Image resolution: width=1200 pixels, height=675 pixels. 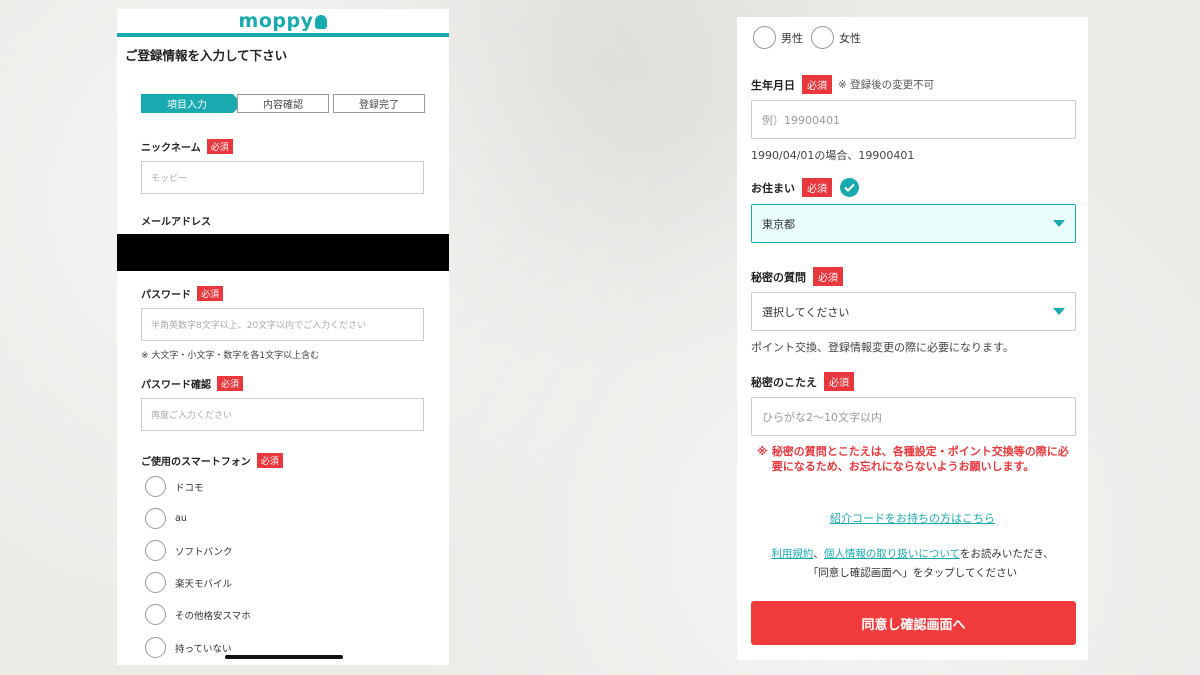 I want to click on redacted-email-field, so click(x=283, y=252).